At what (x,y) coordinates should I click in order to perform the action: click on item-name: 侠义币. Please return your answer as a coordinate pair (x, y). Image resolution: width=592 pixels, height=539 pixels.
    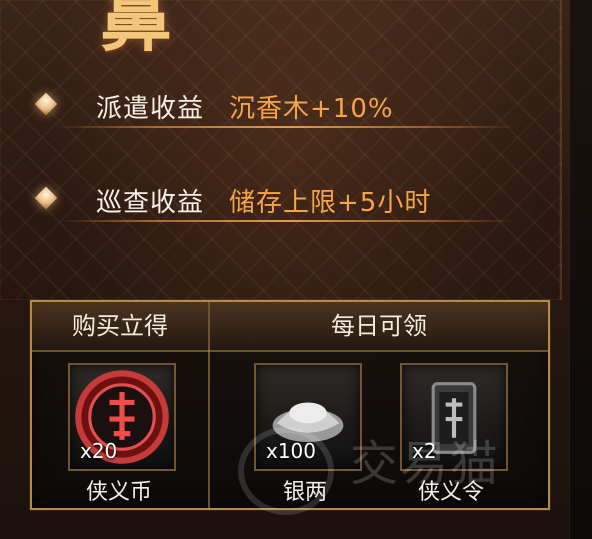
    Looking at the image, I should click on (118, 492).